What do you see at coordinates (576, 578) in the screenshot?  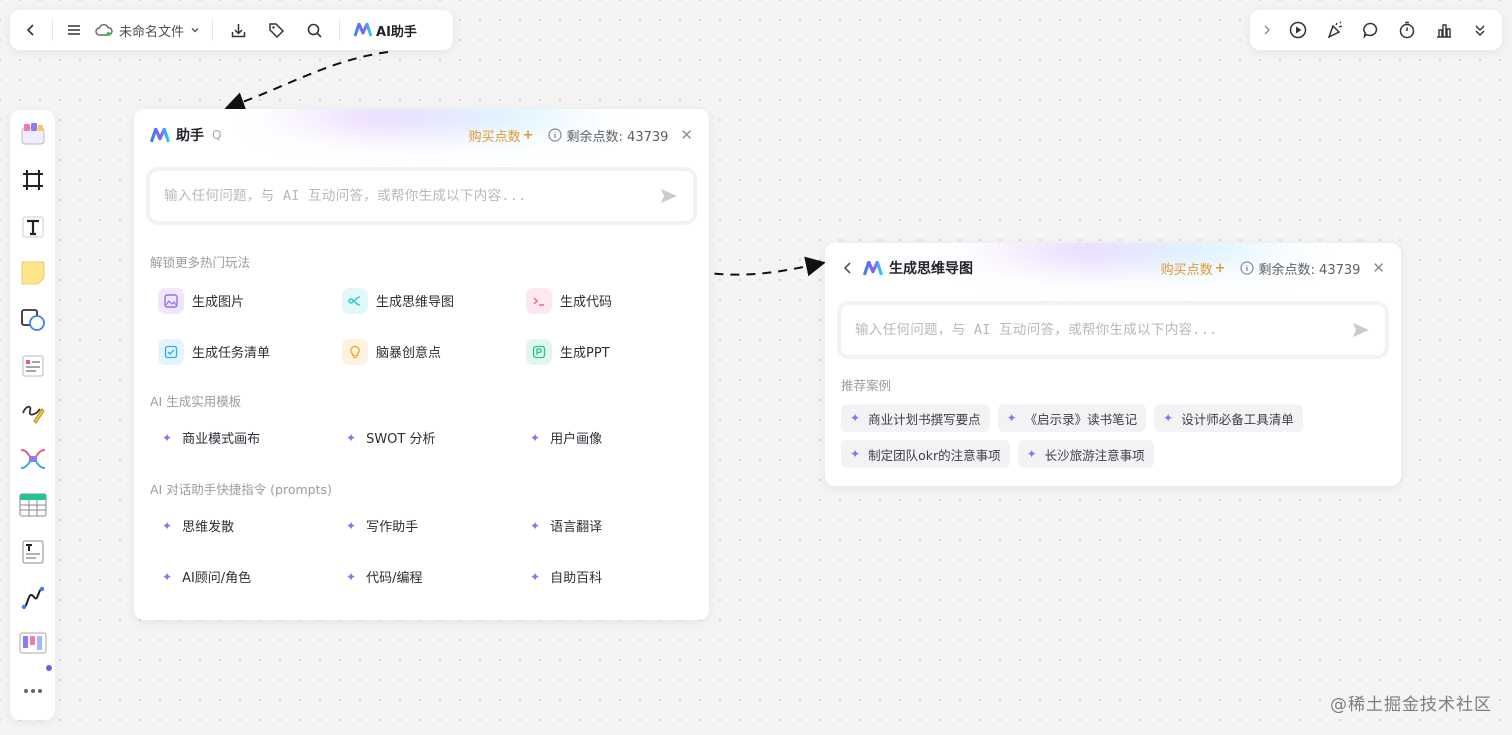 I see `prompt-label: 自助百科` at bounding box center [576, 578].